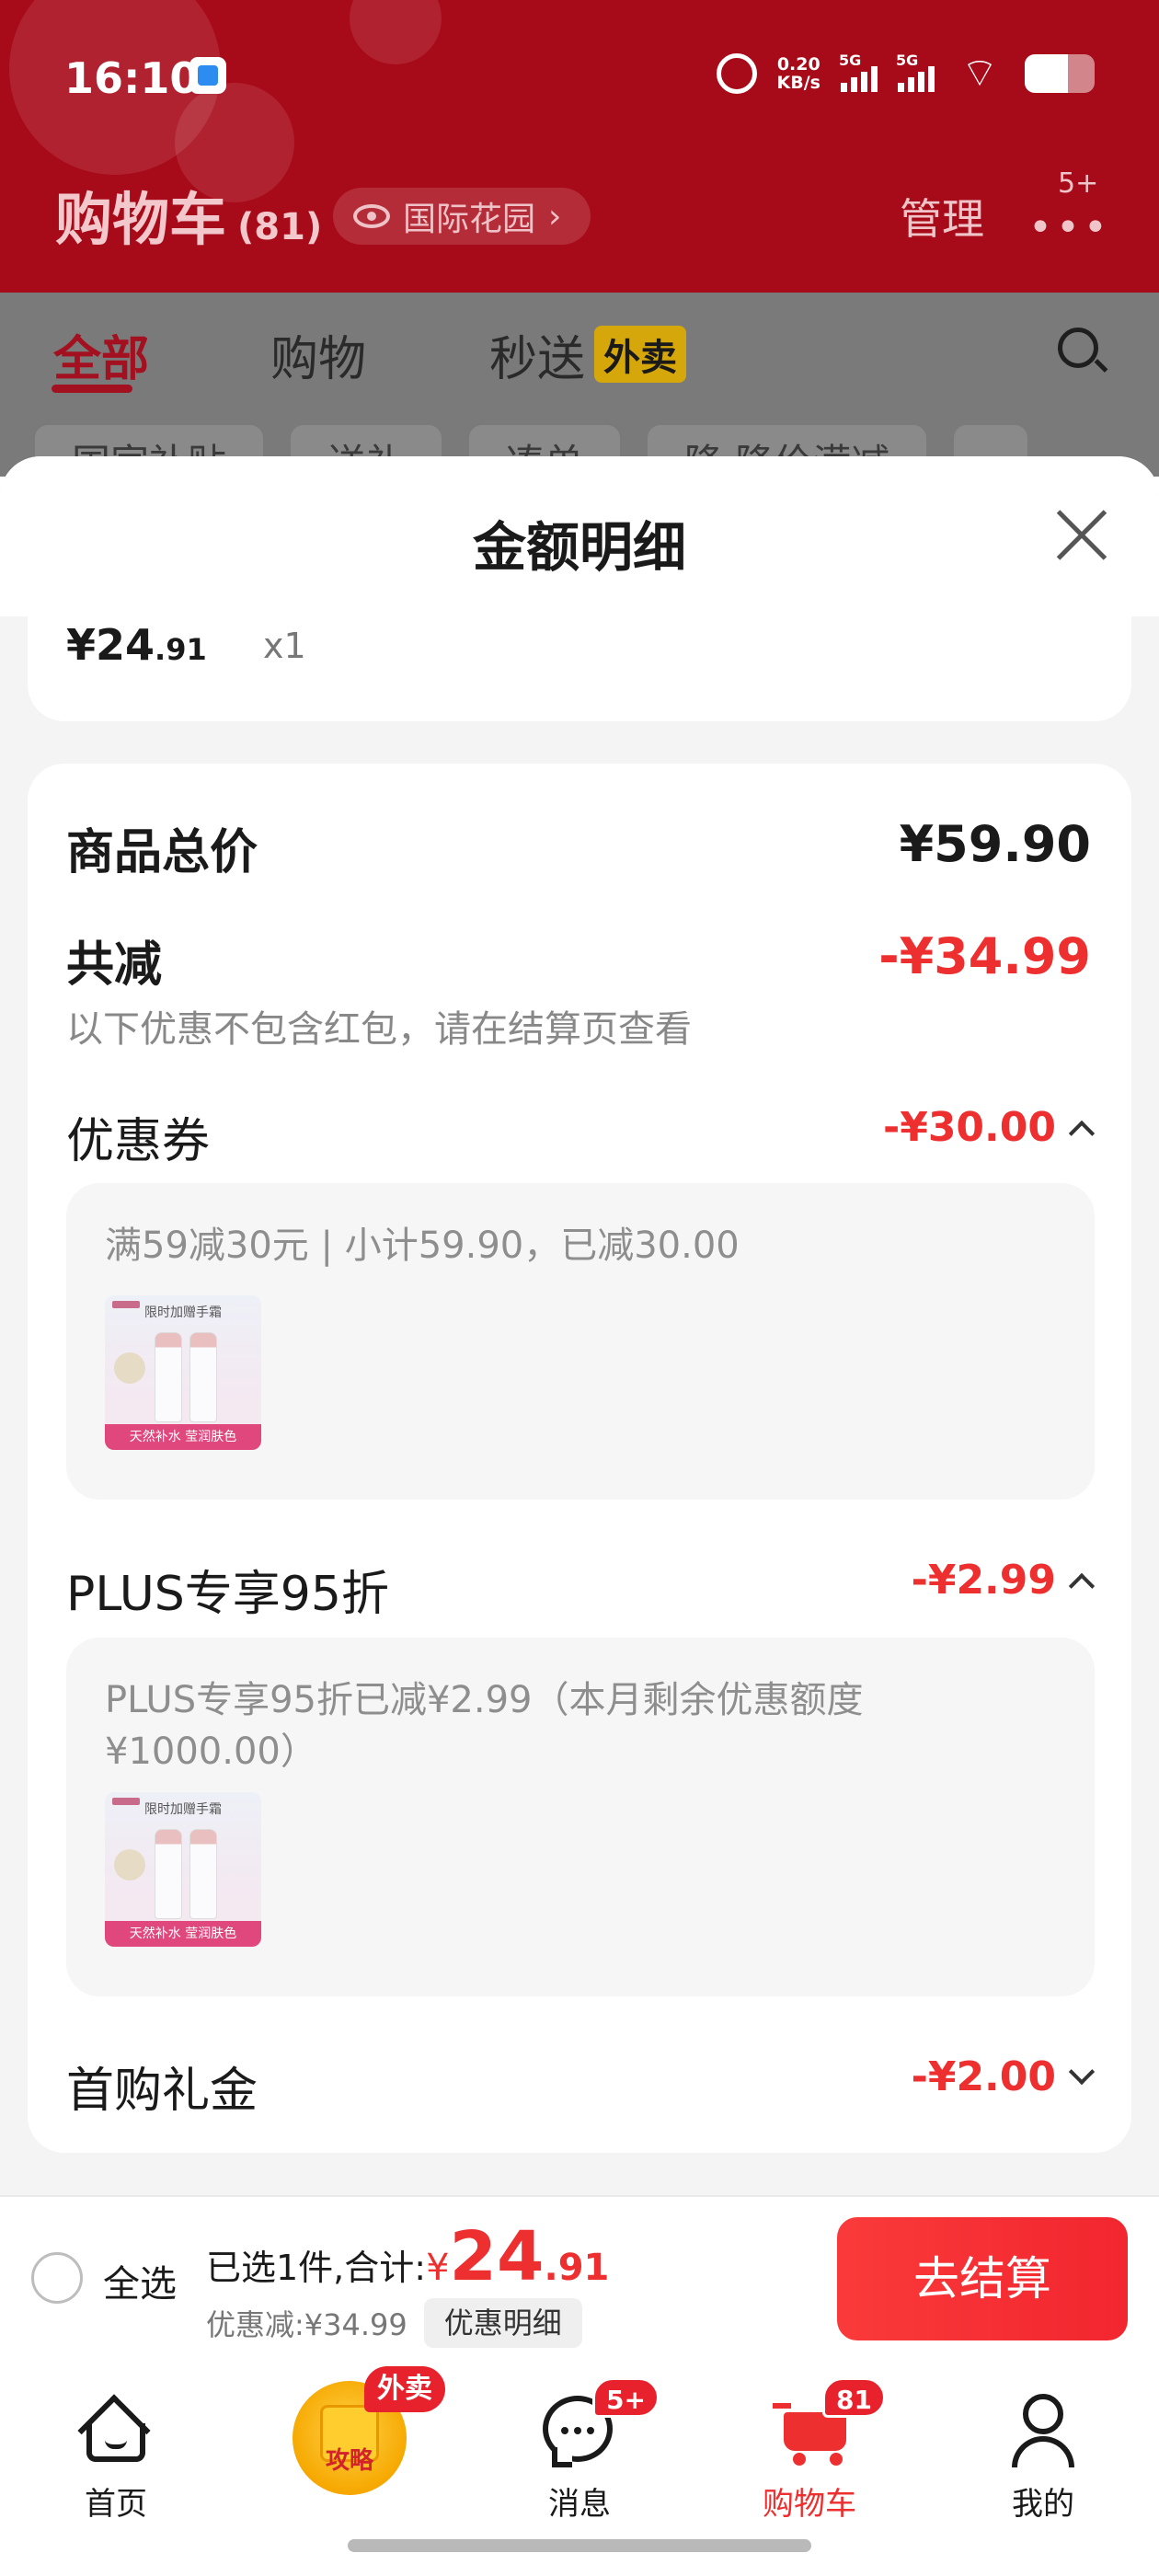 The width and height of the screenshot is (1159, 2576). I want to click on nav-cart-label: 购物车, so click(809, 2504).